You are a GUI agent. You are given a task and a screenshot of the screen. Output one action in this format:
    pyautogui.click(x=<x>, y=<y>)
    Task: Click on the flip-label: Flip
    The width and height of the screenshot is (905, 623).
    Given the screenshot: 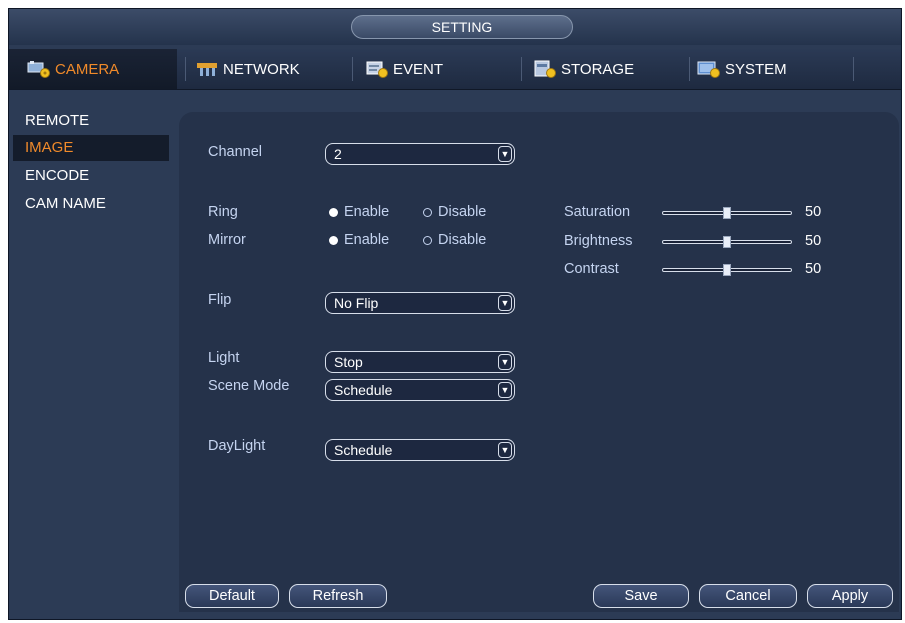 What is the action you would take?
    pyautogui.click(x=220, y=300)
    